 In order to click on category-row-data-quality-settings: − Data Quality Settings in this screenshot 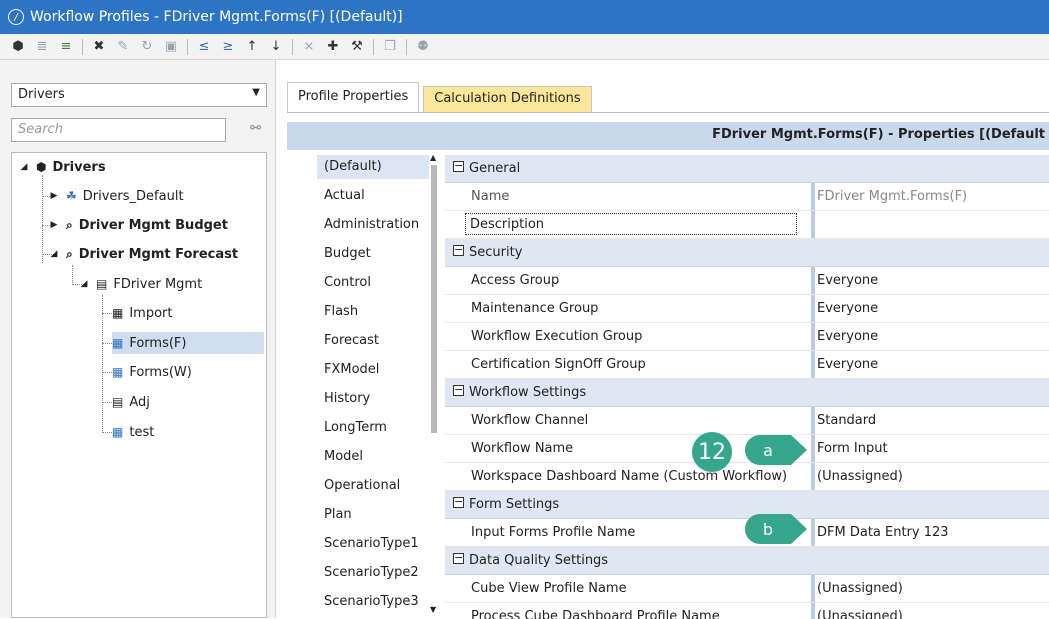, I will do `click(747, 561)`.